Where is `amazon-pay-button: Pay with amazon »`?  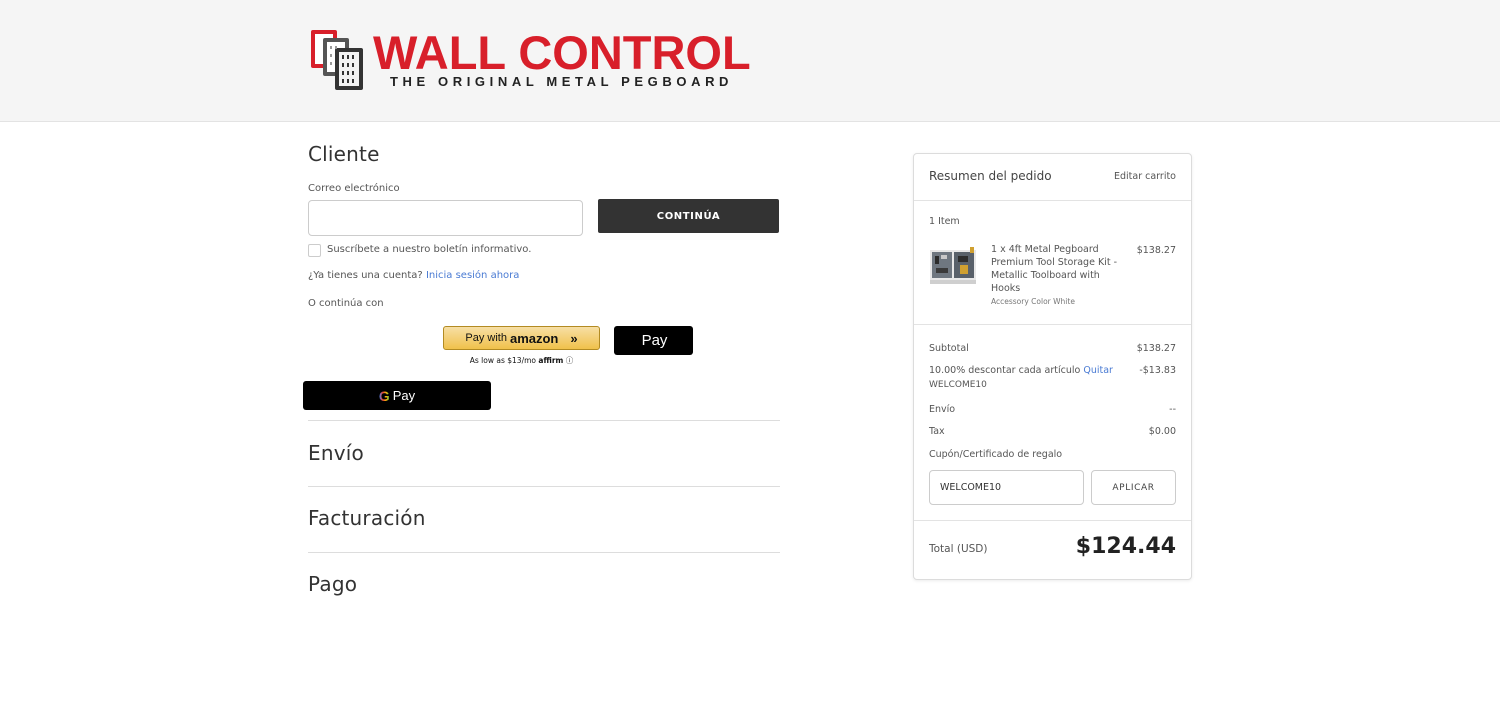 amazon-pay-button: Pay with amazon » is located at coordinates (521, 338).